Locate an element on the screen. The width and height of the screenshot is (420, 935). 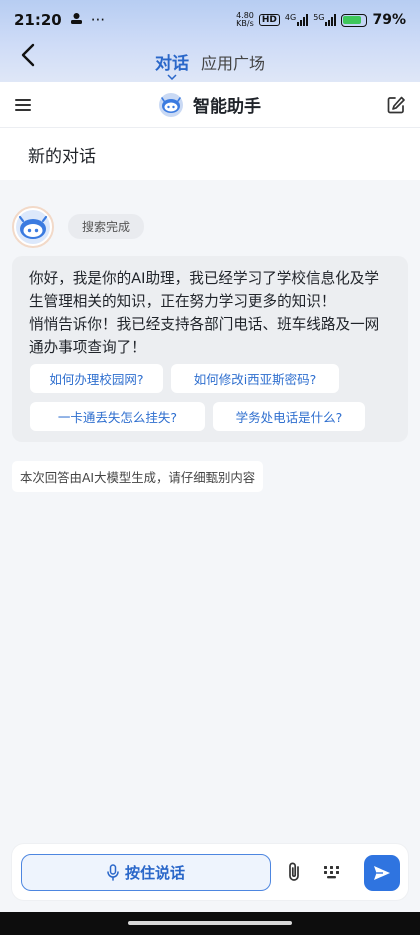
keyboard-toggle-button is located at coordinates (333, 872).